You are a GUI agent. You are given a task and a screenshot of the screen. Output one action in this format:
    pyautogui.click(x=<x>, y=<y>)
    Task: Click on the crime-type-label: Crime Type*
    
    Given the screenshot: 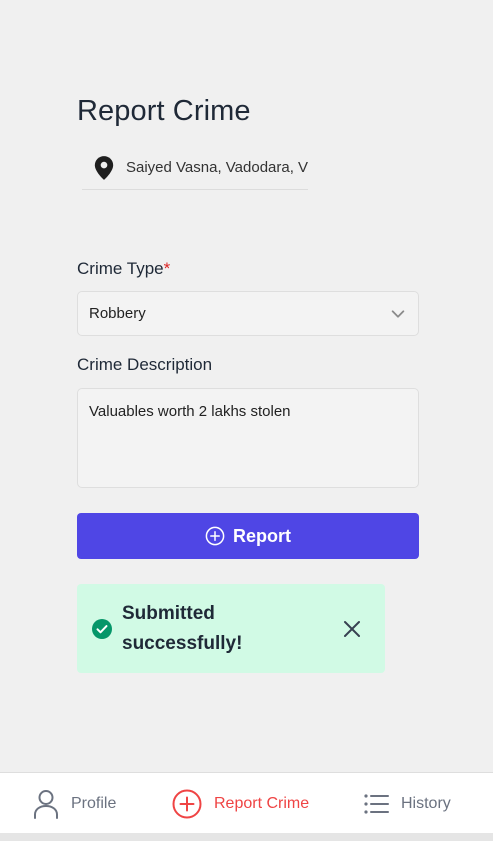 What is the action you would take?
    pyautogui.click(x=123, y=269)
    